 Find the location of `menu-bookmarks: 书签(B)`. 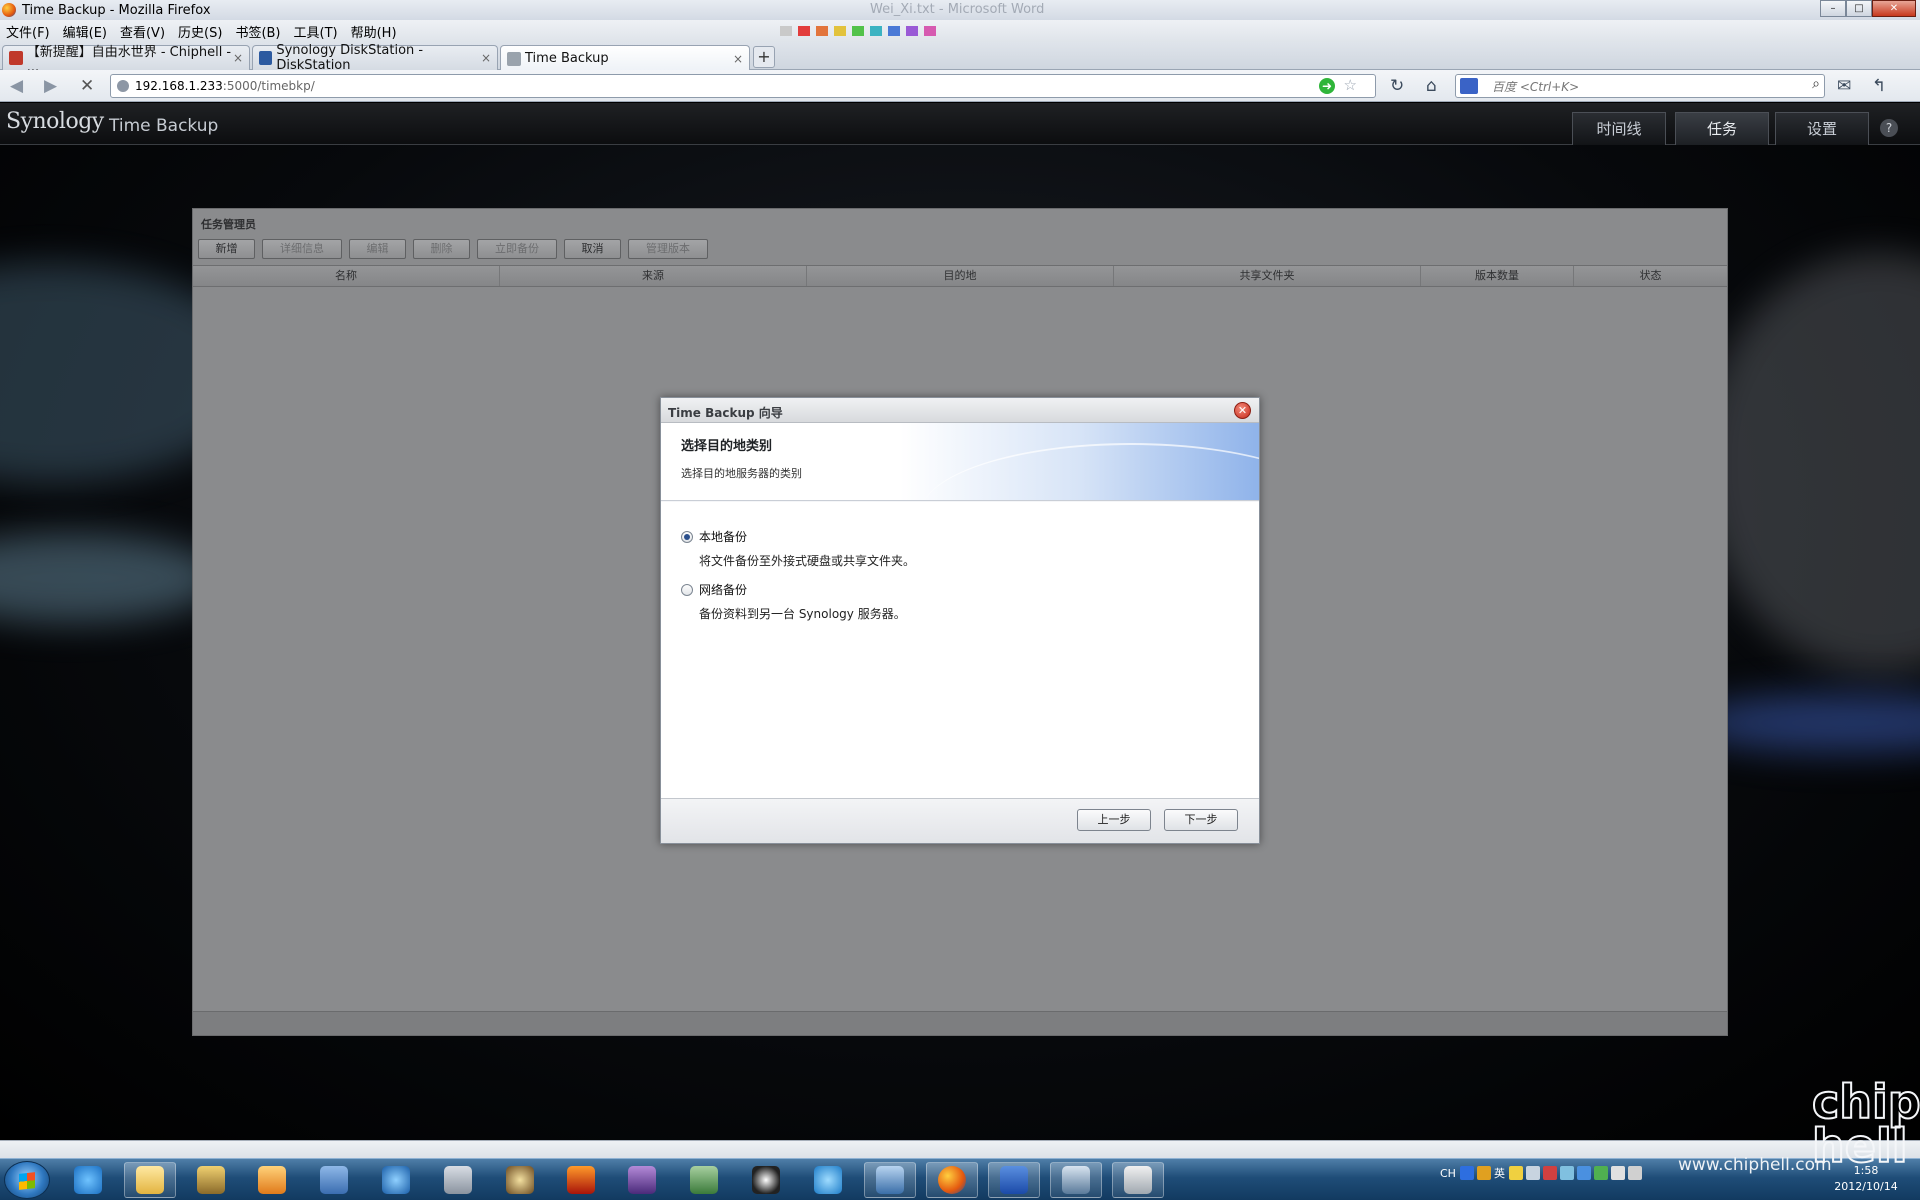

menu-bookmarks: 书签(B) is located at coordinates (257, 31).